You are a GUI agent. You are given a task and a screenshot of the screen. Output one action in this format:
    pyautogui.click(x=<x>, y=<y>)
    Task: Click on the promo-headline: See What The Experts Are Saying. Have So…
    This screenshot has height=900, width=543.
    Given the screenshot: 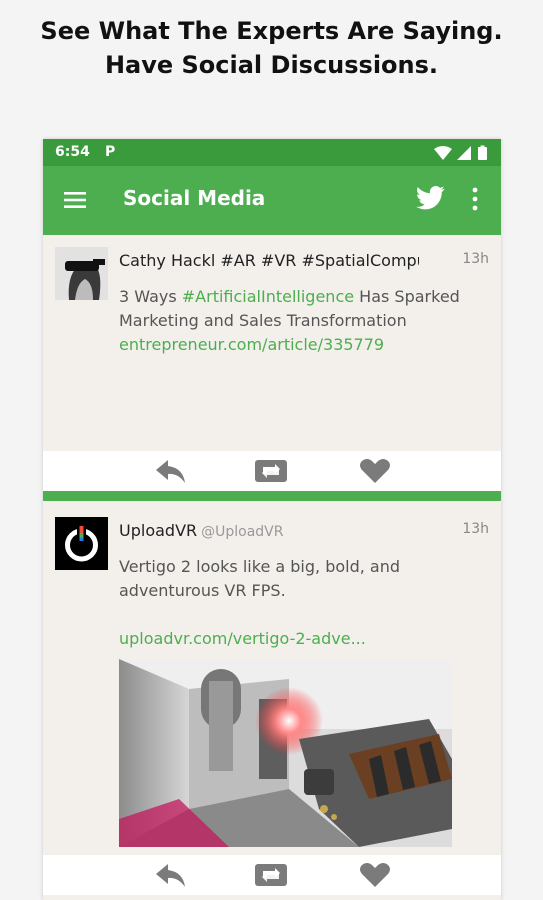 What is the action you would take?
    pyautogui.click(x=271, y=48)
    